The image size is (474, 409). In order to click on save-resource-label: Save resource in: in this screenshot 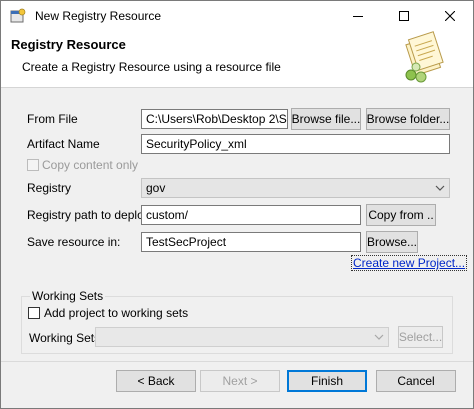, I will do `click(74, 242)`.